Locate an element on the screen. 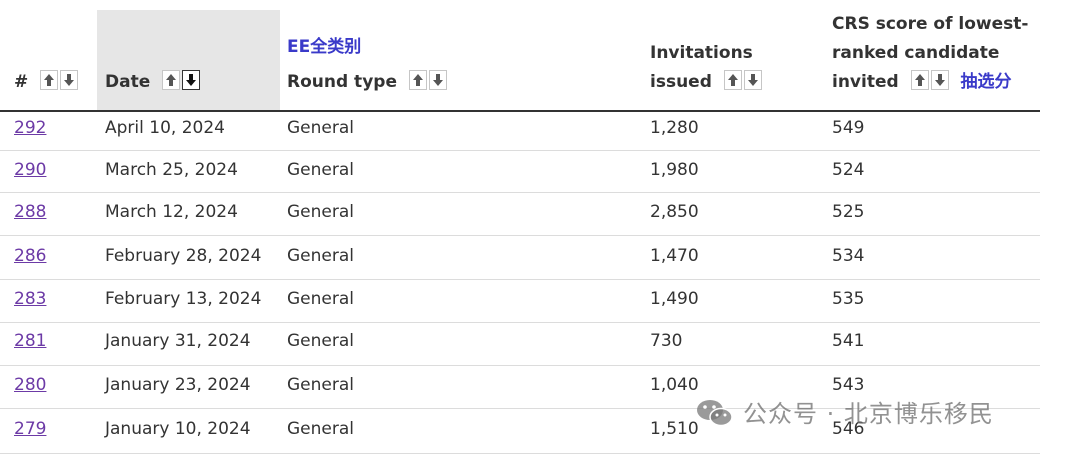 Image resolution: width=1080 pixels, height=458 pixels. header-num: # is located at coordinates (46, 84).